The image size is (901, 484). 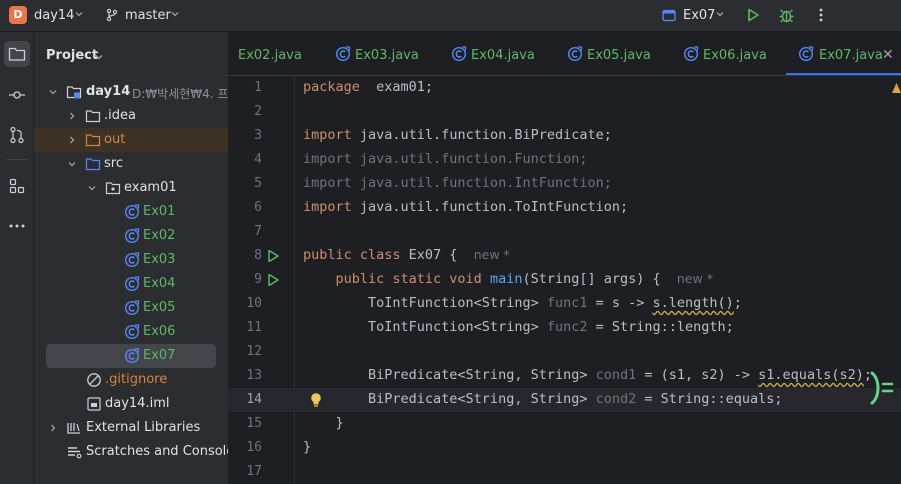 What do you see at coordinates (54, 15) in the screenshot?
I see `project-name: day14` at bounding box center [54, 15].